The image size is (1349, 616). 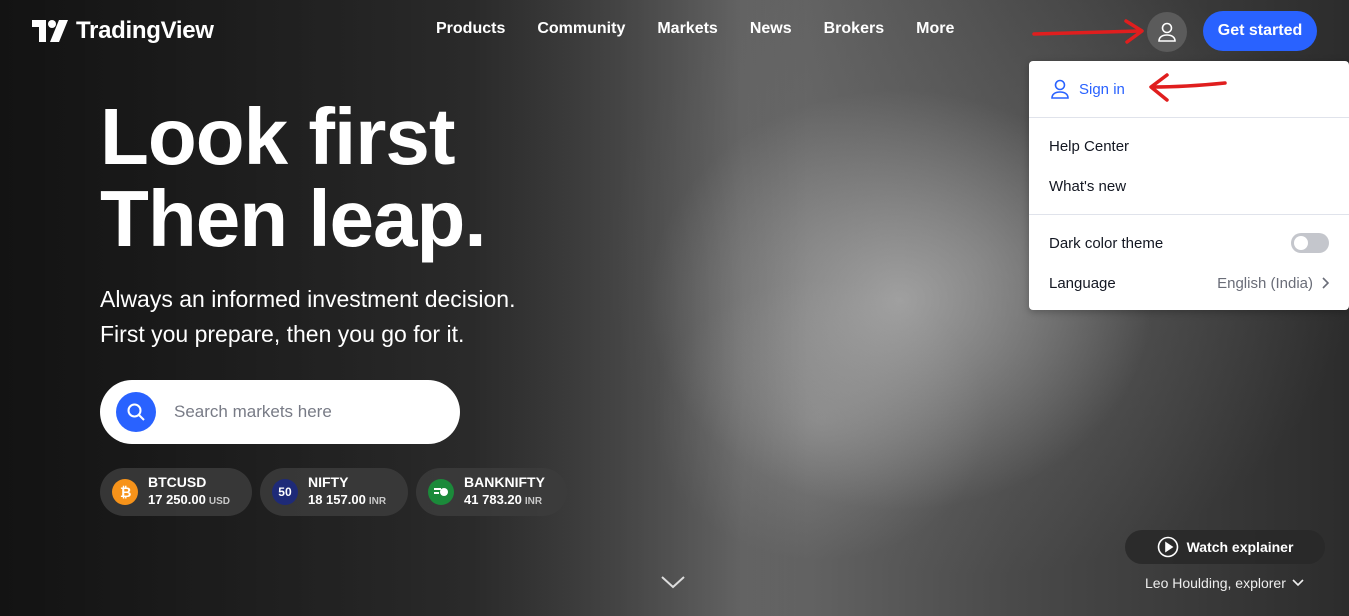 I want to click on photo-credit: Leo Houlding, explorer, so click(x=1224, y=583).